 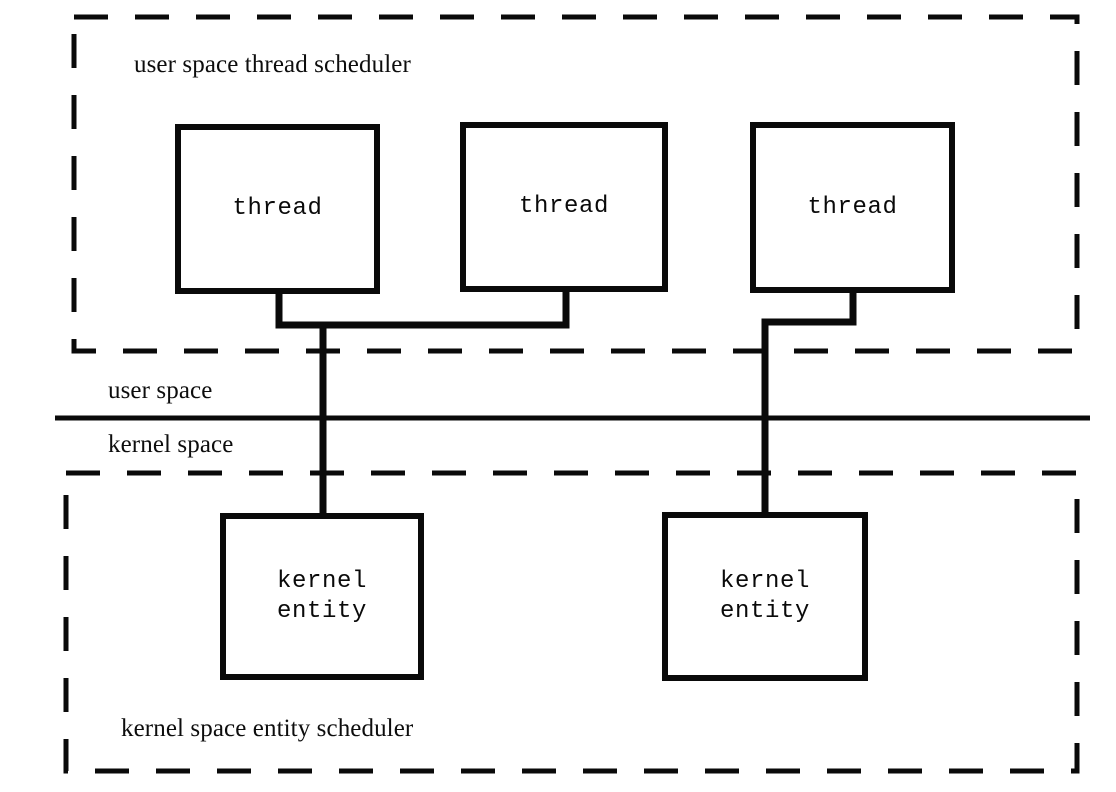 What do you see at coordinates (272, 64) in the screenshot?
I see `user-scheduler-region-label: user space thread scheduler` at bounding box center [272, 64].